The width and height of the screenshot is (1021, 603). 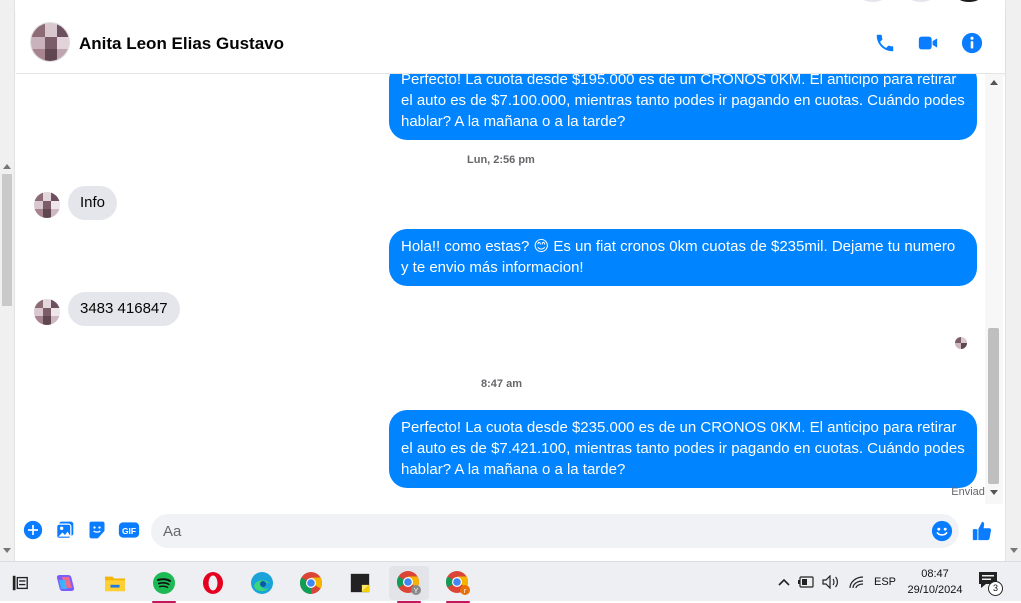 I want to click on scroll-up-arrow-icon, so click(x=7, y=166).